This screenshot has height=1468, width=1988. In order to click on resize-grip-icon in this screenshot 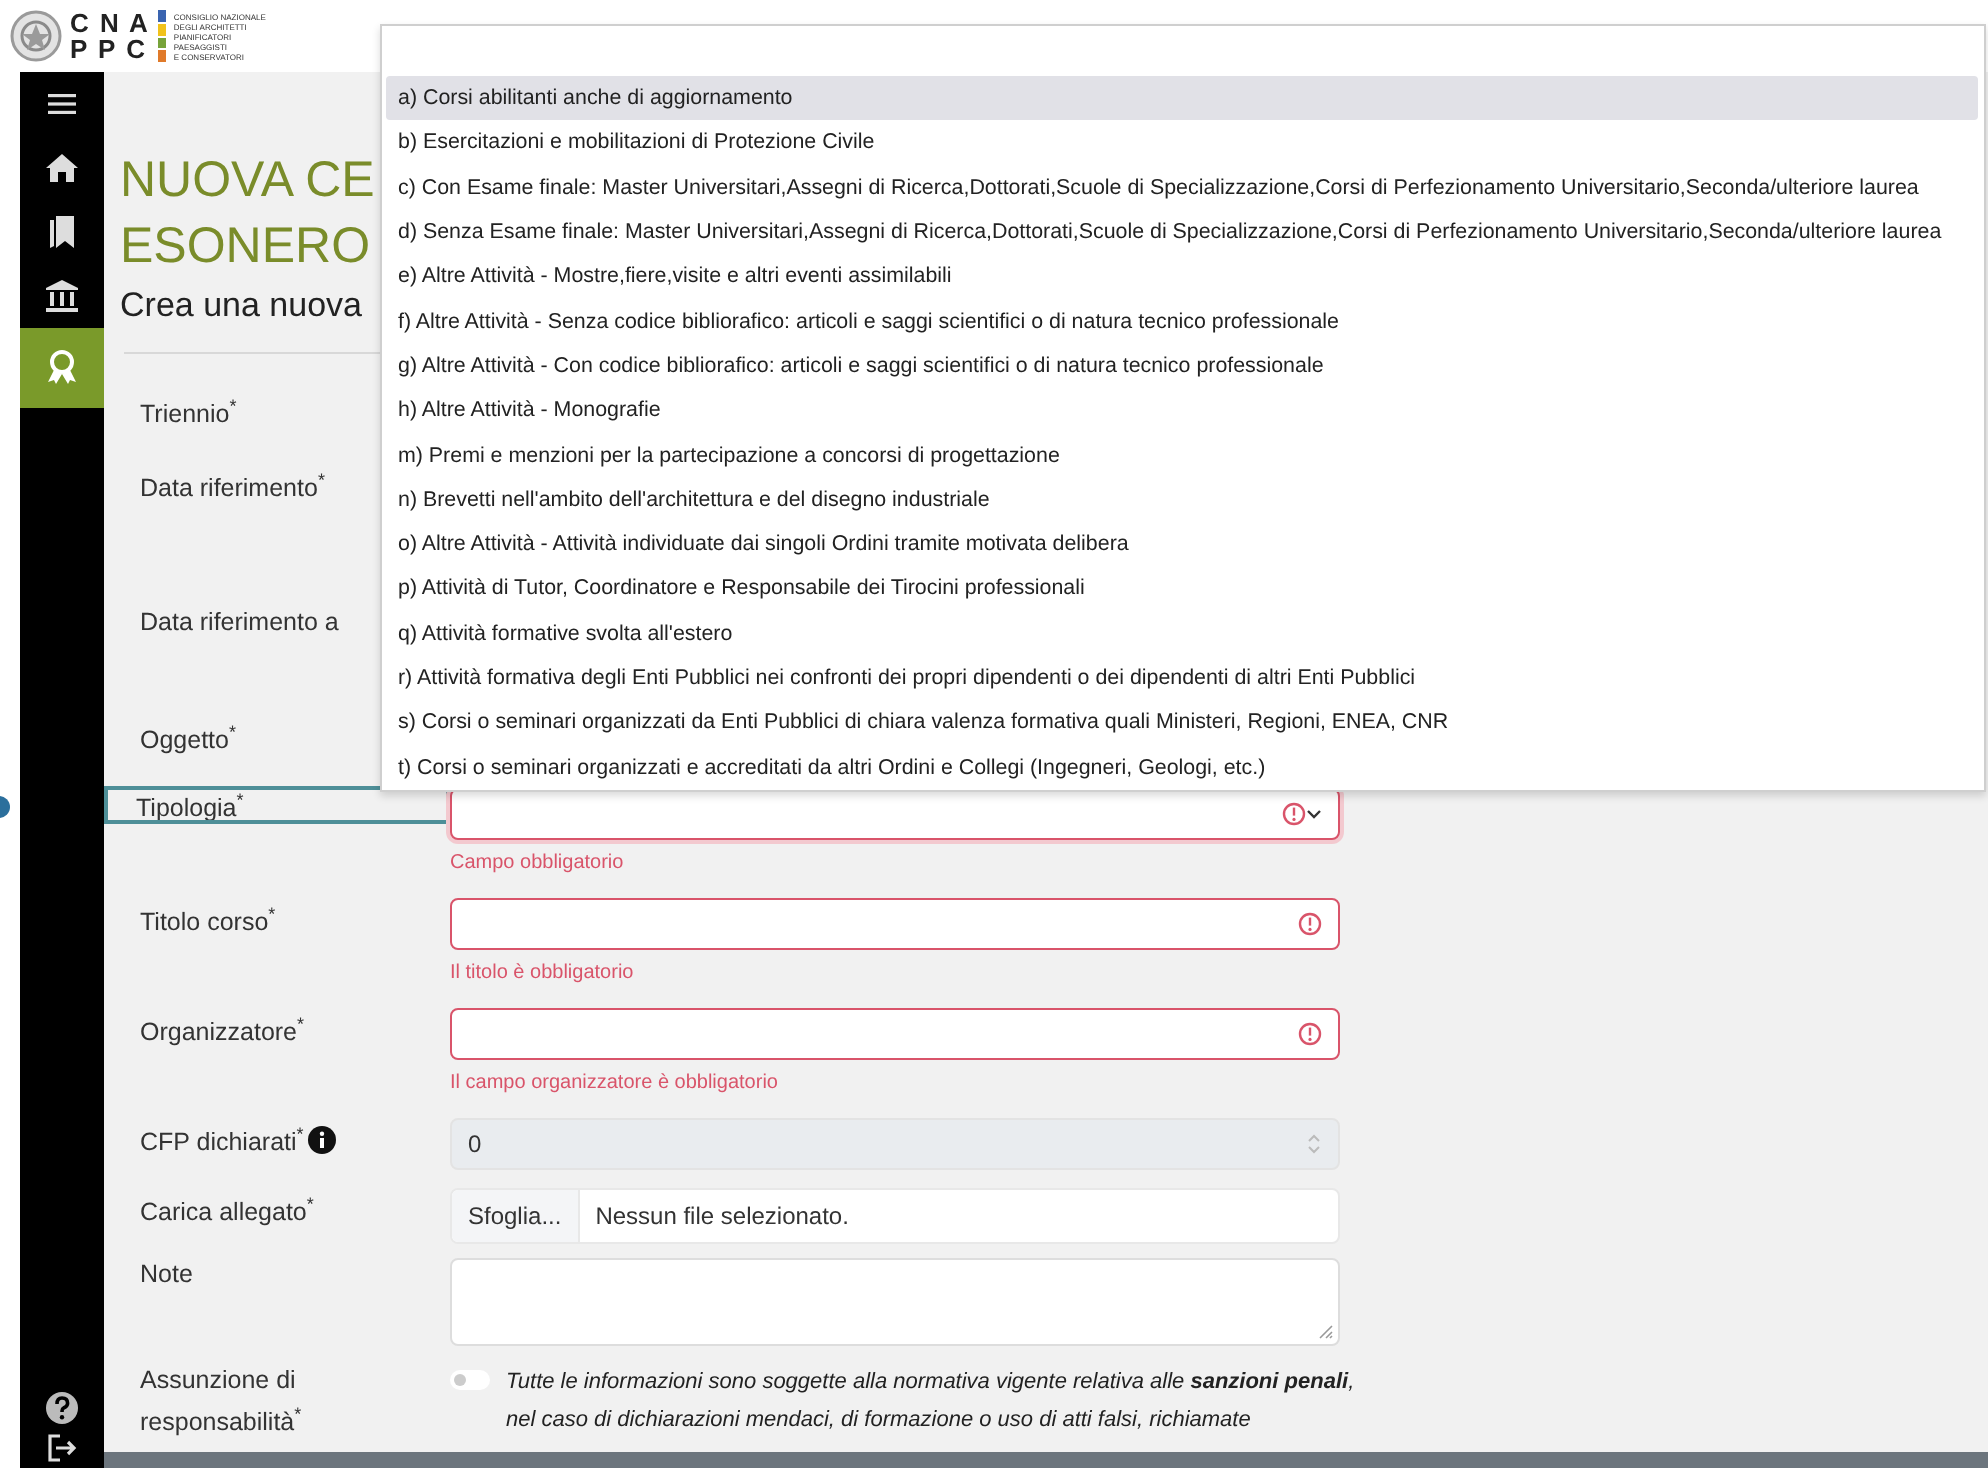, I will do `click(1326, 1332)`.